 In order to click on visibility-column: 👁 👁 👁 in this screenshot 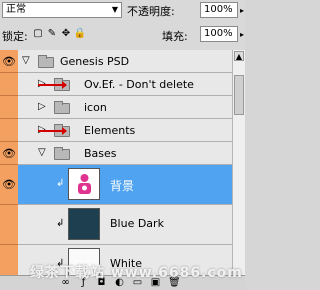, I will do `click(9, 162)`.